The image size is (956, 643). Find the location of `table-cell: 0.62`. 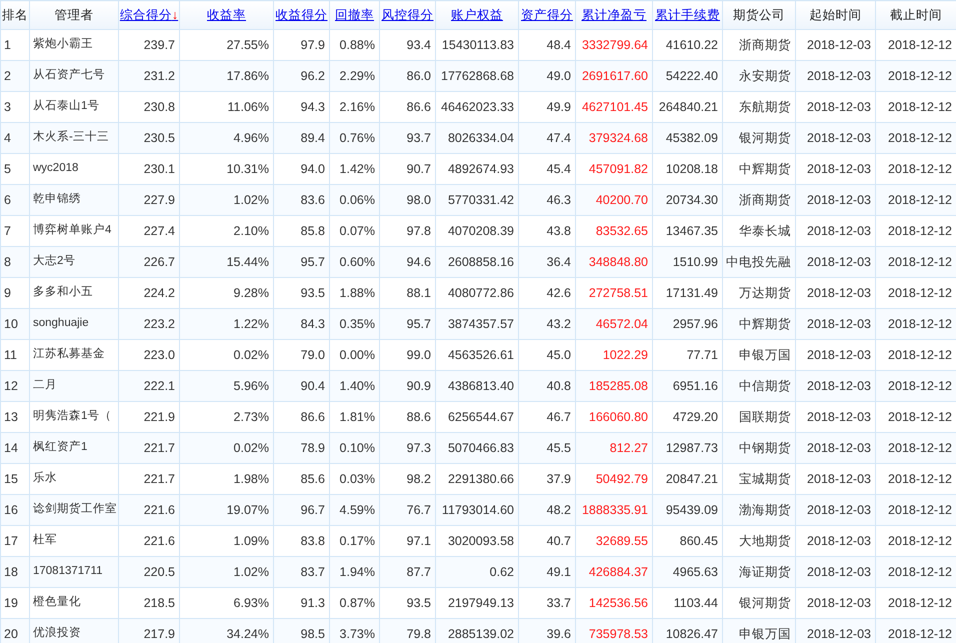

table-cell: 0.62 is located at coordinates (477, 572).